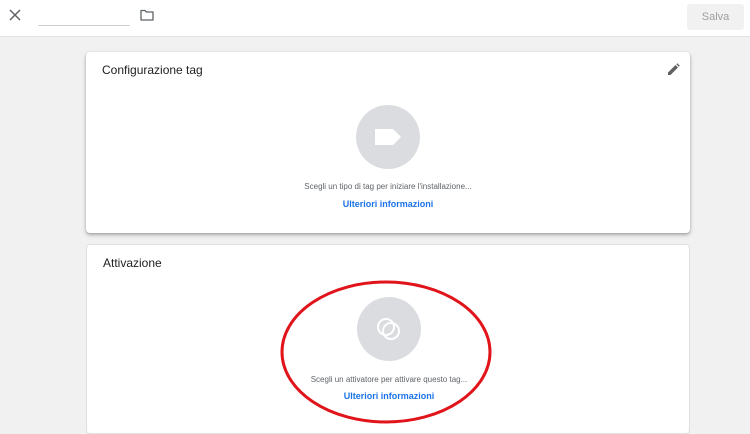 The image size is (750, 434). Describe the element at coordinates (715, 17) in the screenshot. I see `save-button: Salva` at that location.